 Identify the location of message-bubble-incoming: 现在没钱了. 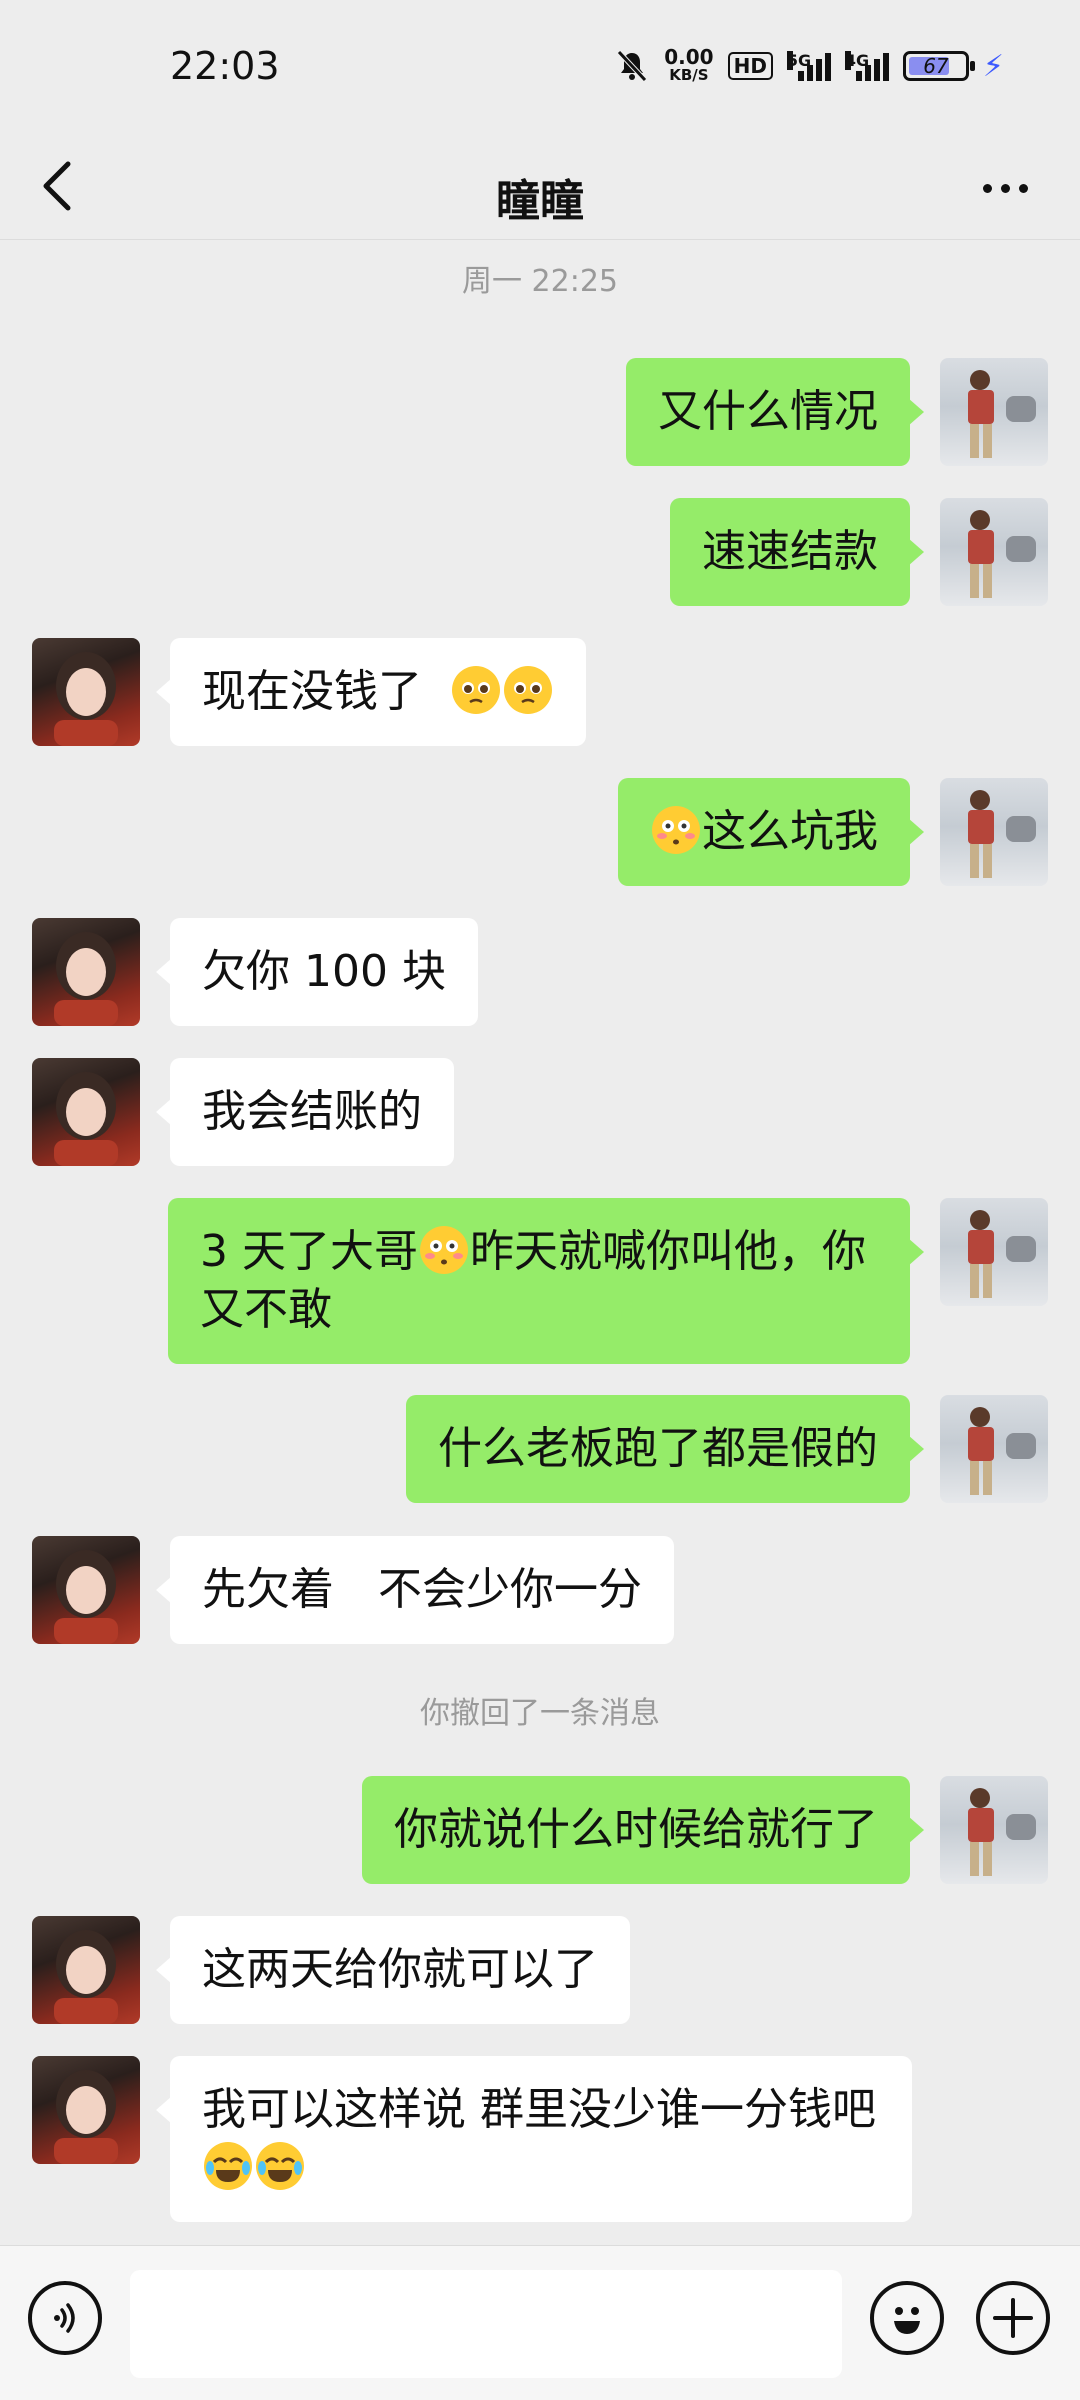
(371, 692).